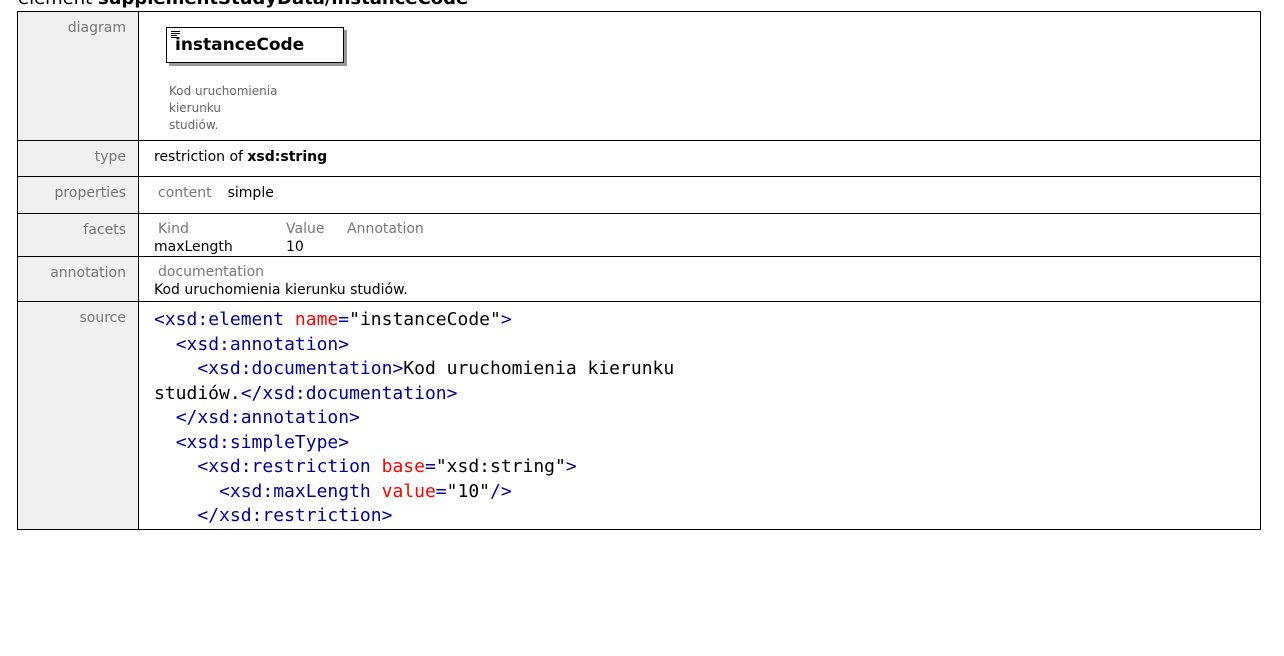  I want to click on element-diagram-box: instanceCode, so click(255, 45).